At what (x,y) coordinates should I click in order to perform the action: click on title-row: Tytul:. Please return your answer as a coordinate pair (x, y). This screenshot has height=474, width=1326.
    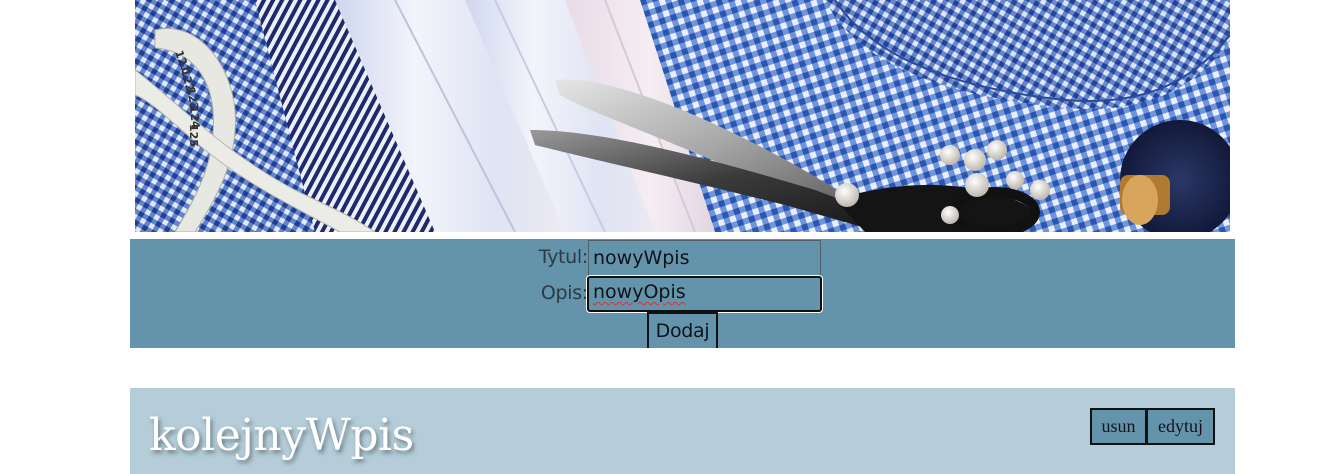
    Looking at the image, I should click on (682, 258).